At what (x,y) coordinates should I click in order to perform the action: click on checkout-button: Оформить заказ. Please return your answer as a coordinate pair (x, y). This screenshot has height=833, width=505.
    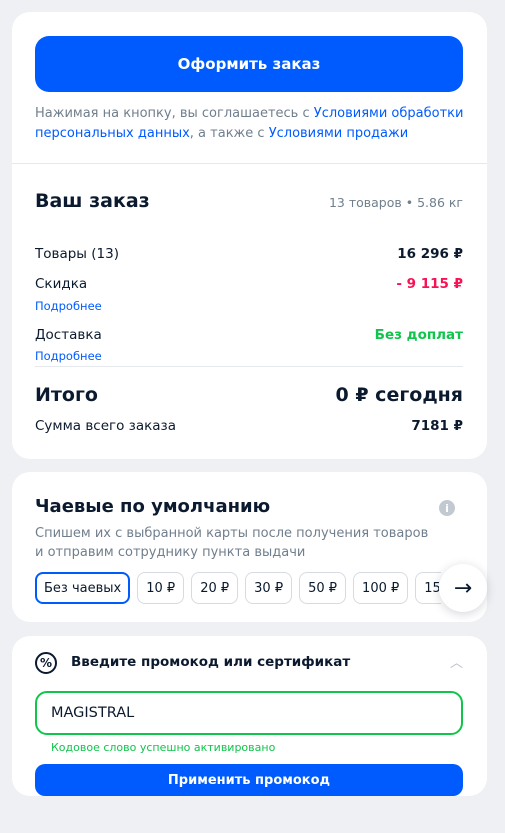
    Looking at the image, I should click on (249, 64).